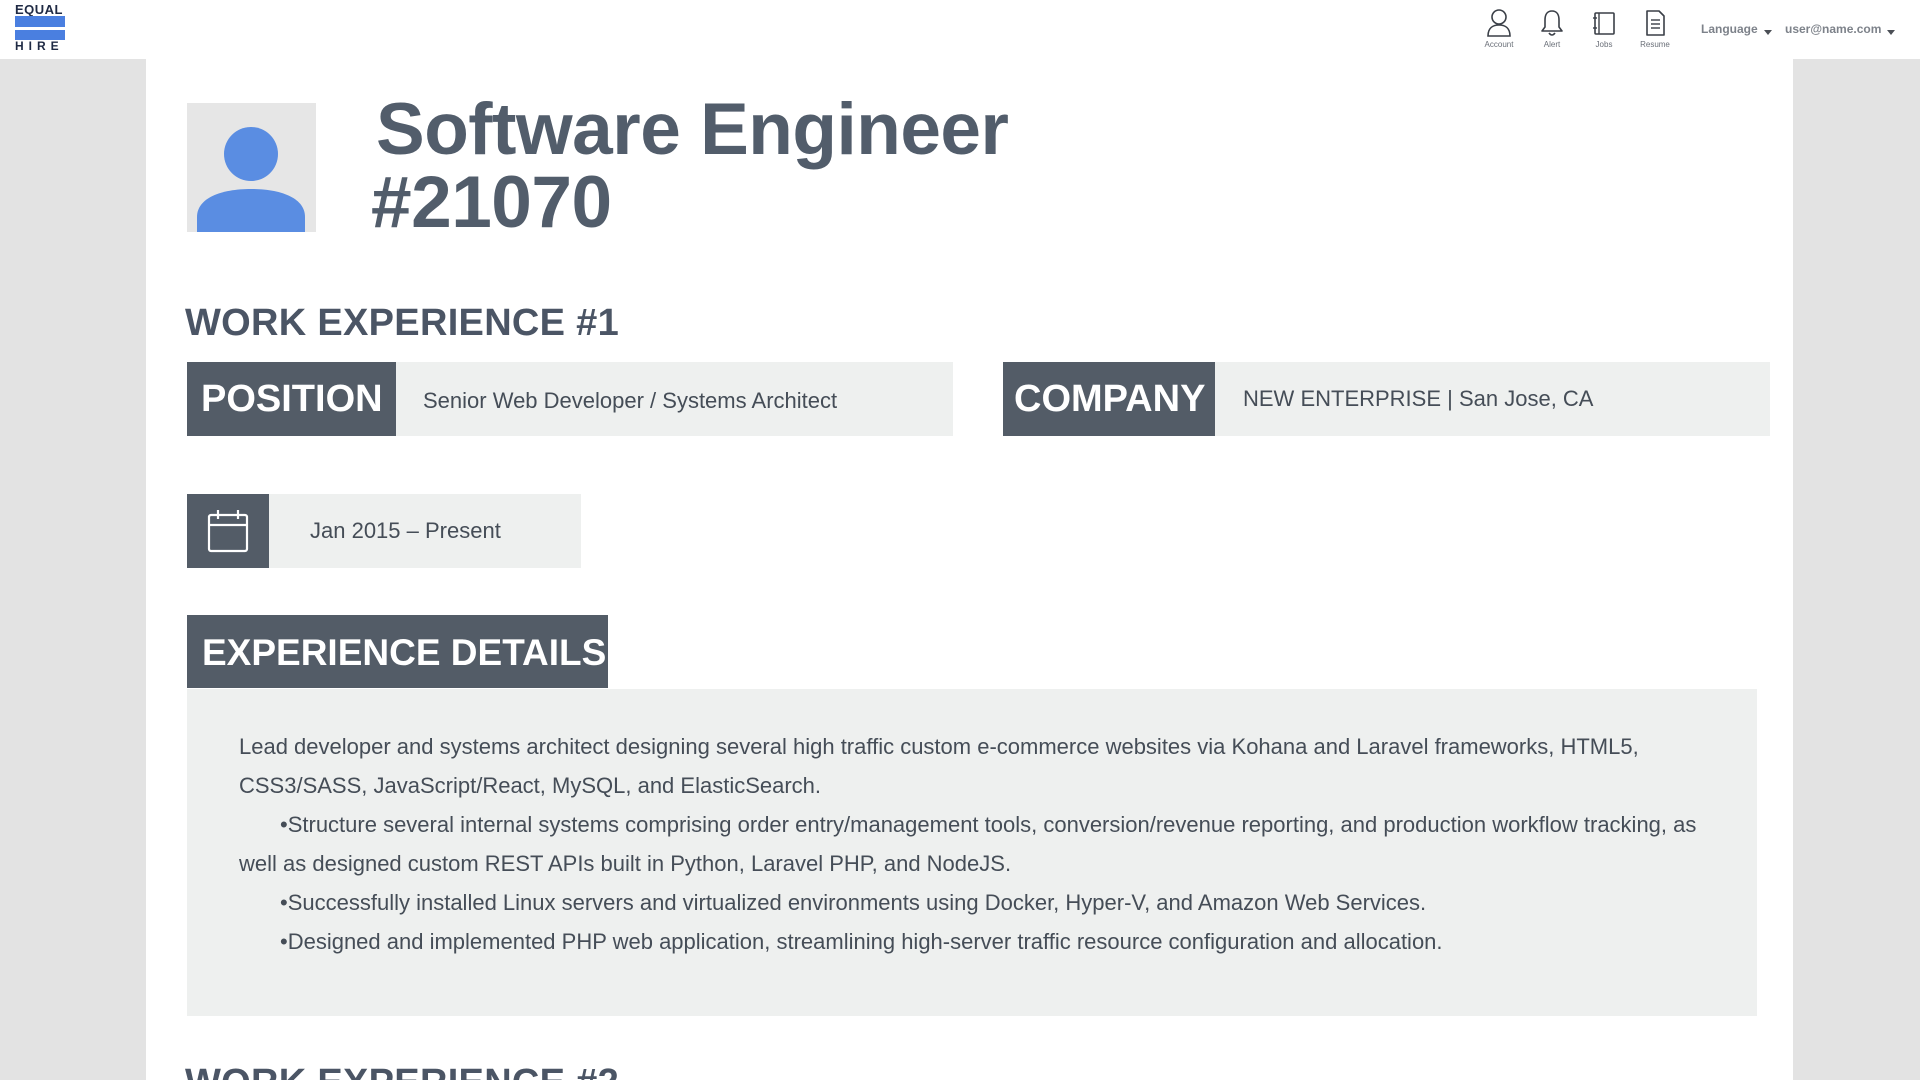 The image size is (1920, 1080). I want to click on nav-account-label: Account, so click(1499, 44).